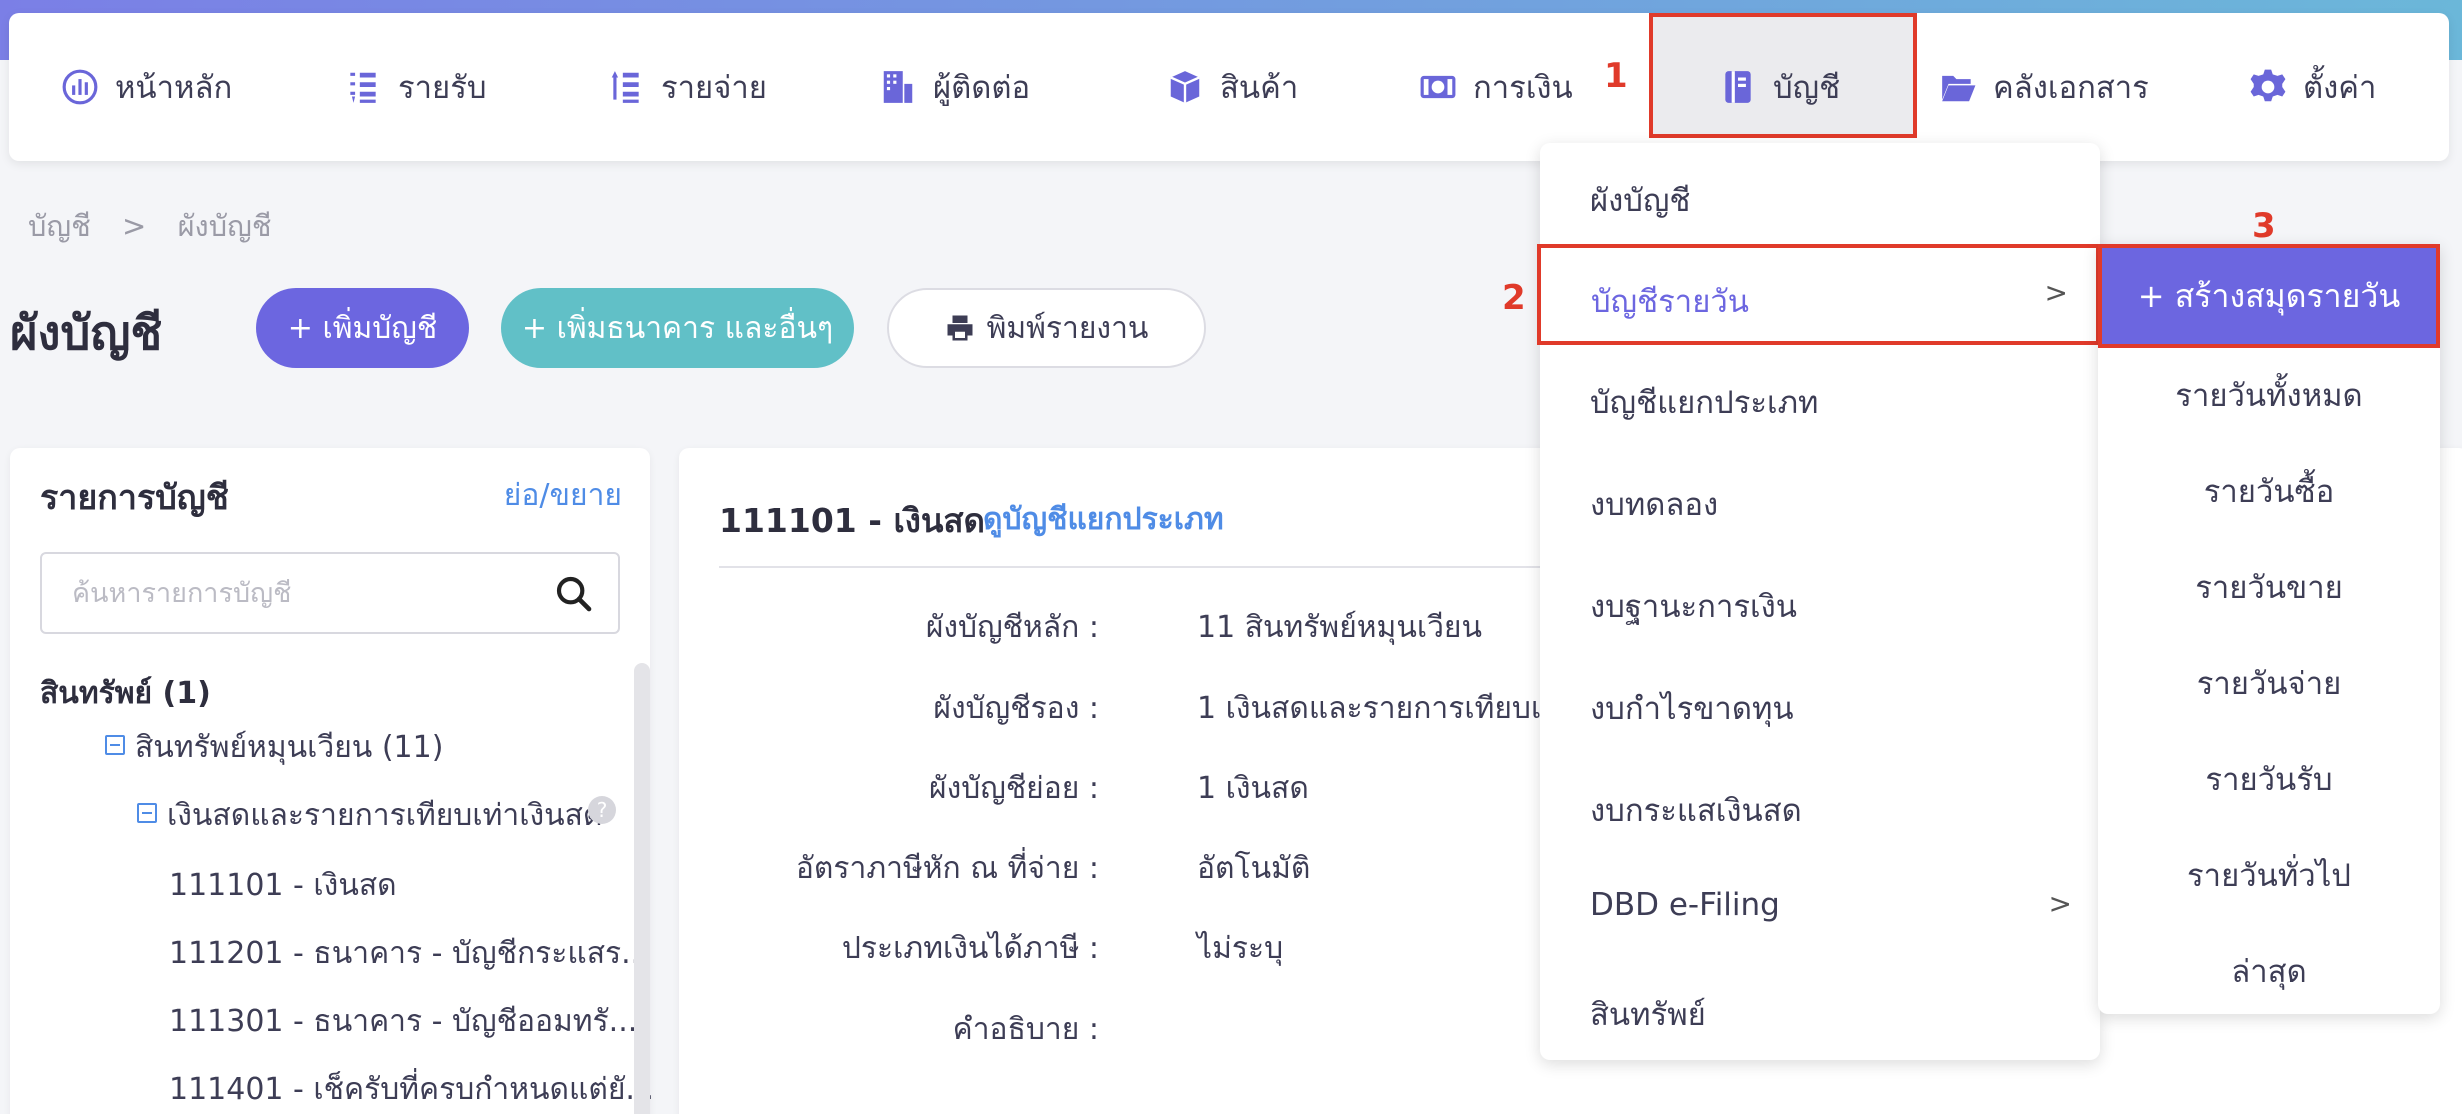 The height and width of the screenshot is (1114, 2462). I want to click on printer-icon, so click(960, 328).